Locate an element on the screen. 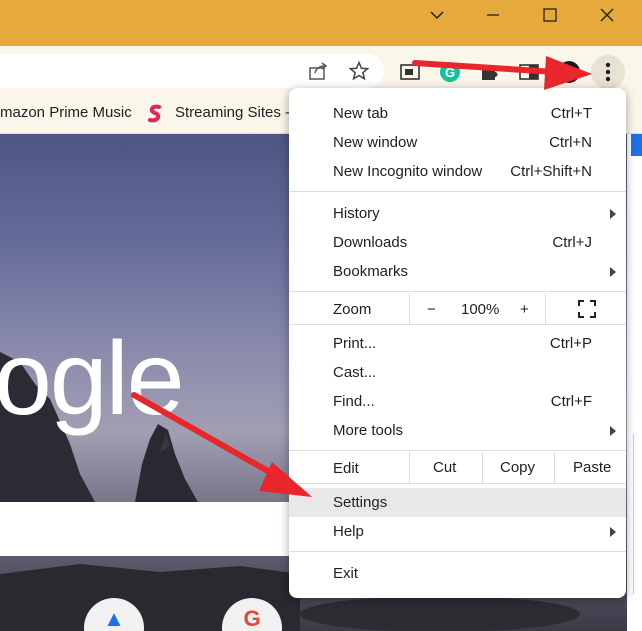  menu-item-history: History is located at coordinates (457, 213).